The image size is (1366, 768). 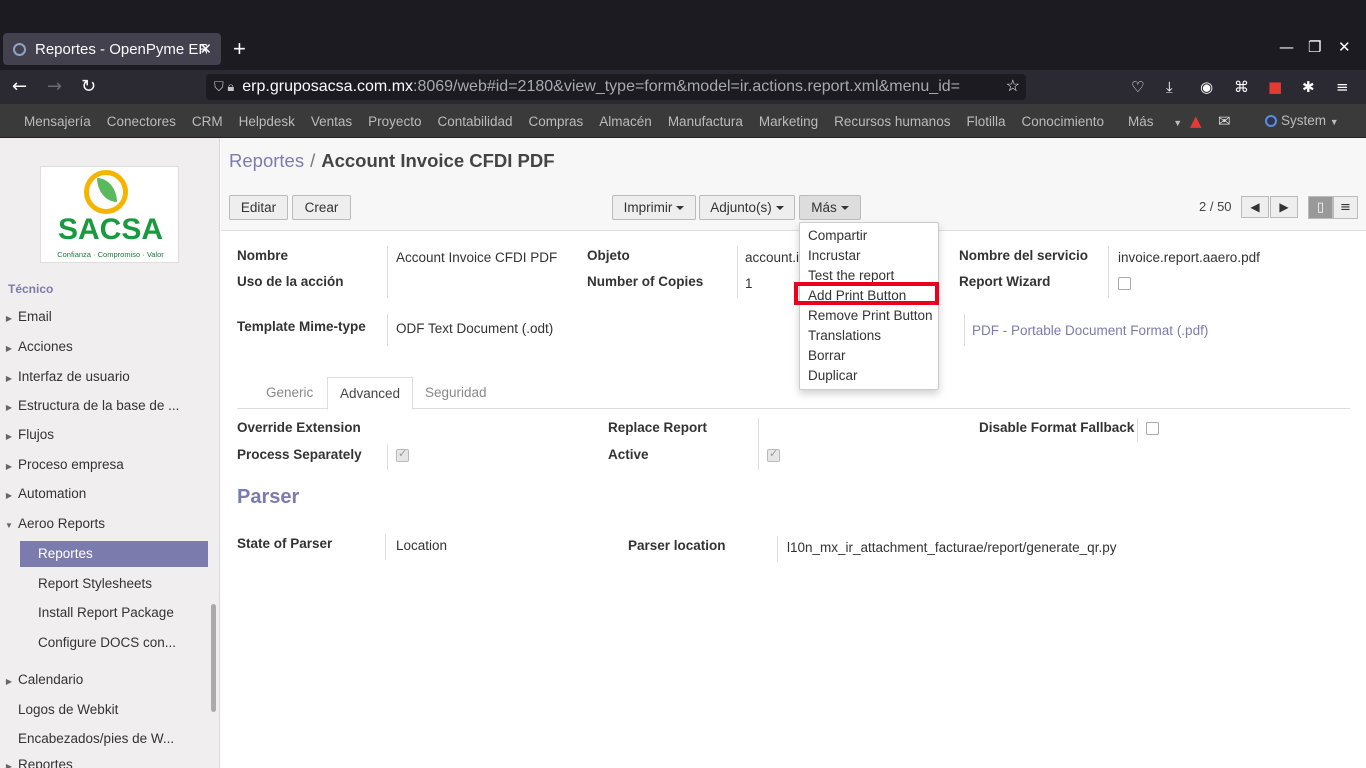 What do you see at coordinates (776, 257) in the screenshot?
I see `object-field: account.in` at bounding box center [776, 257].